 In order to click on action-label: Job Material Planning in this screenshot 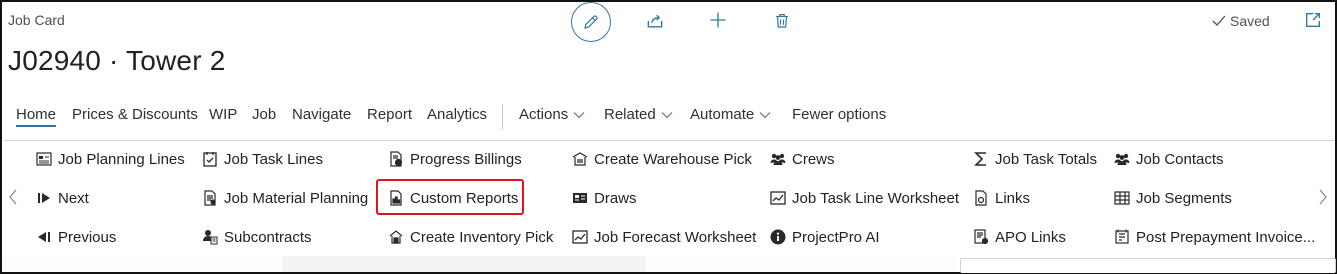, I will do `click(296, 198)`.